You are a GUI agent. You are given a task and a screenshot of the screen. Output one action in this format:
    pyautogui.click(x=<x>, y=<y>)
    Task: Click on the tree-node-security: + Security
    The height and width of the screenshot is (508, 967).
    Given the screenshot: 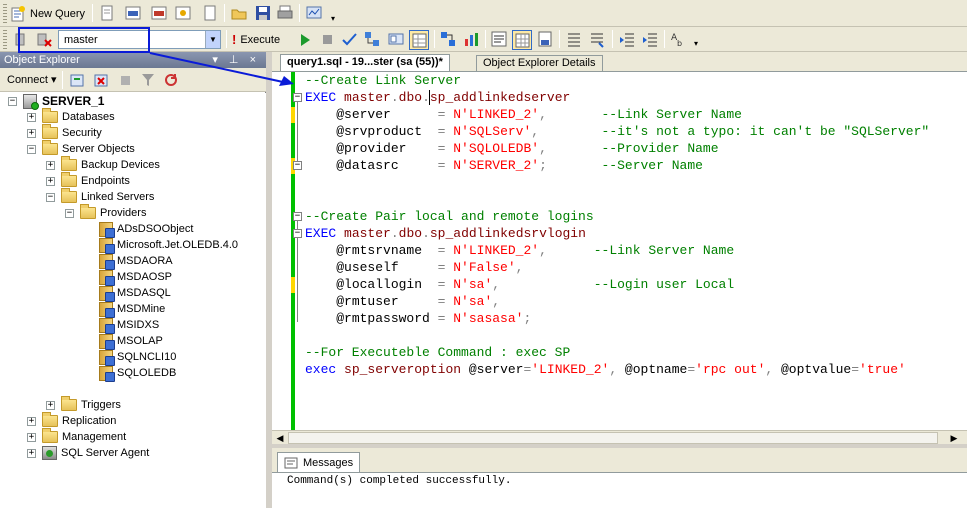 What is the action you would take?
    pyautogui.click(x=64, y=132)
    